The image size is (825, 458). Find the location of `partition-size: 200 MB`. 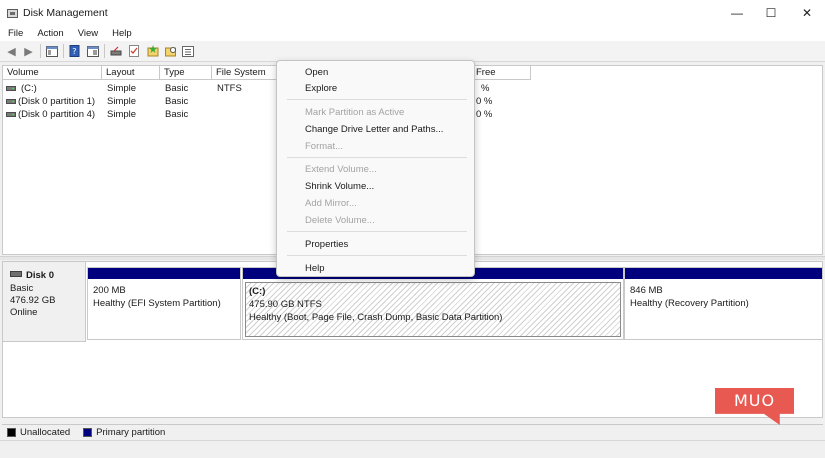

partition-size: 200 MB is located at coordinates (109, 290).